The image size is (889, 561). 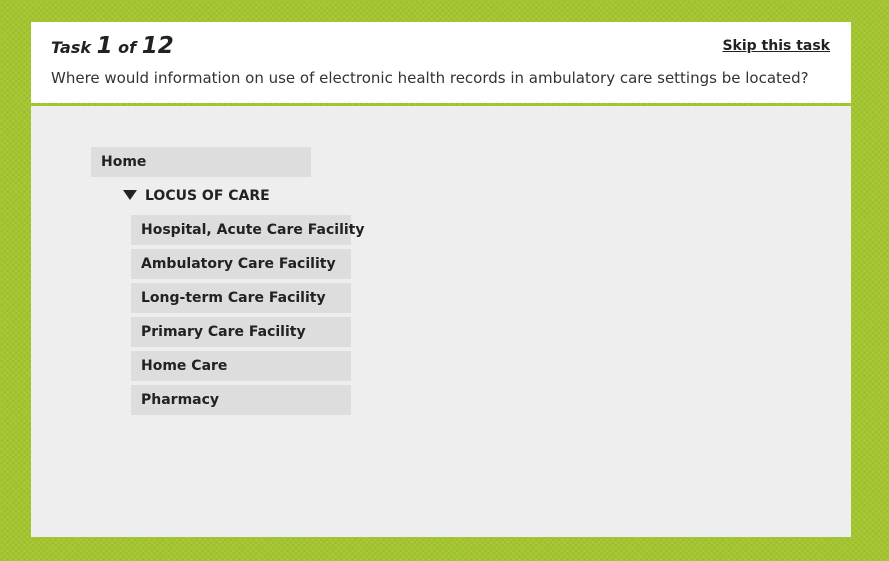 I want to click on tree-category-locus-of-care: LOCUS OF CARE, so click(x=196, y=196).